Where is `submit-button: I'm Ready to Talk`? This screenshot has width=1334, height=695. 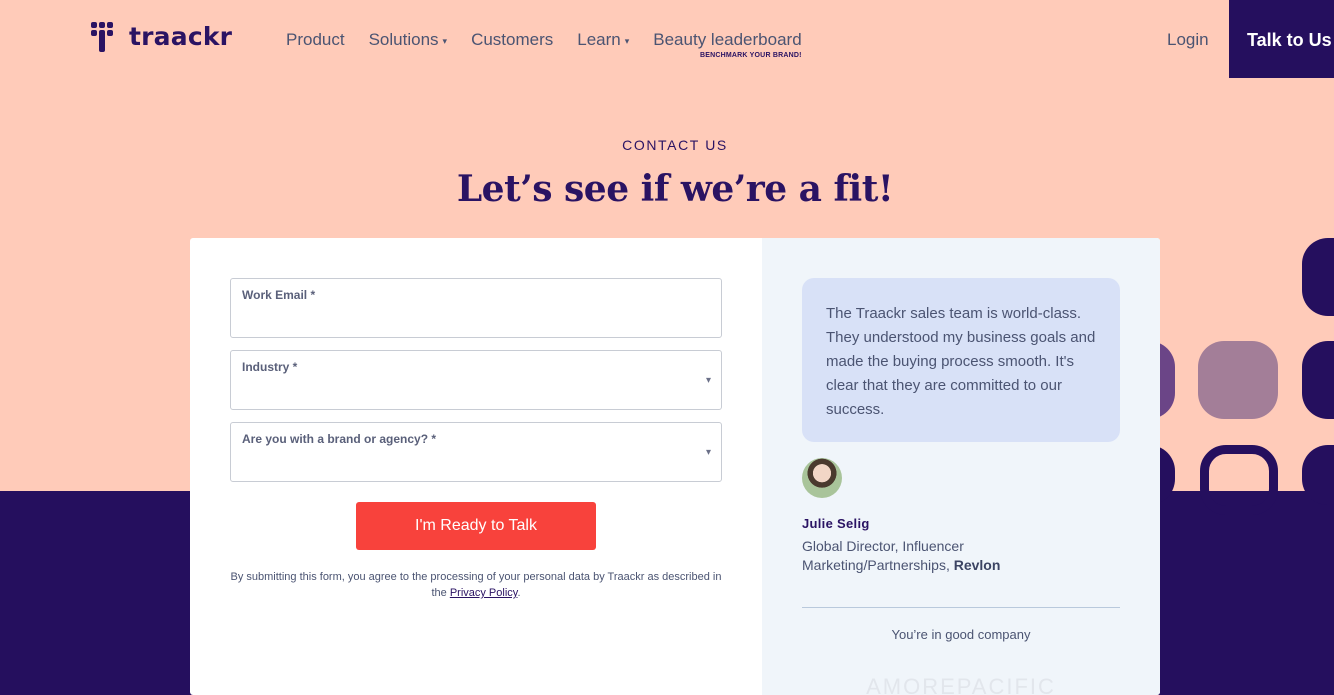
submit-button: I'm Ready to Talk is located at coordinates (476, 526).